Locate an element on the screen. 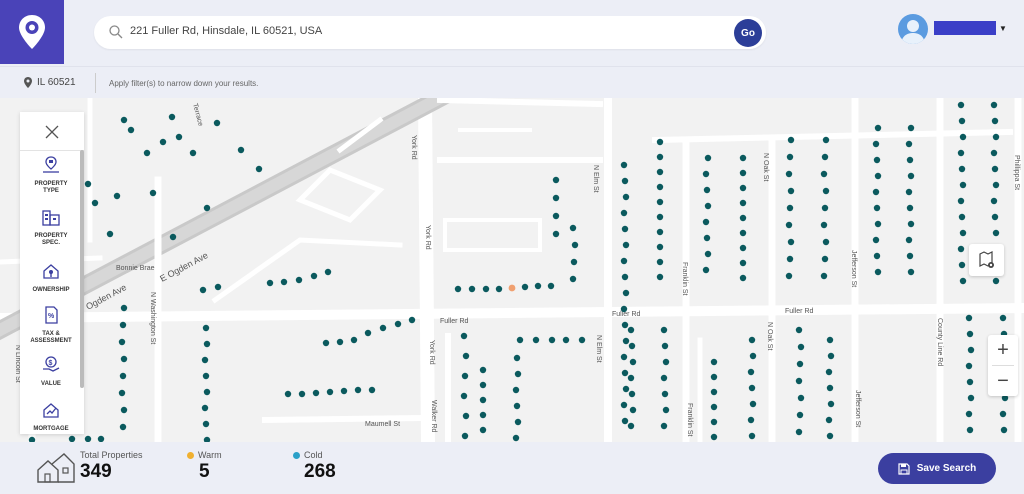 This screenshot has height=494, width=1024. search-input: 221 Fuller Rd, Hinsdale, IL 60521, USA is located at coordinates (226, 31).